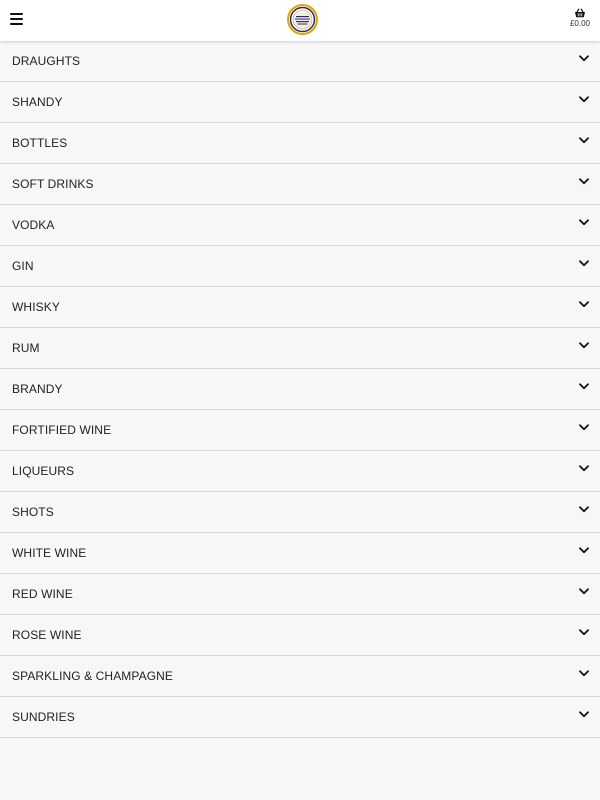 The height and width of the screenshot is (800, 600). What do you see at coordinates (300, 512) in the screenshot?
I see `category-accordion-item: SHOTS` at bounding box center [300, 512].